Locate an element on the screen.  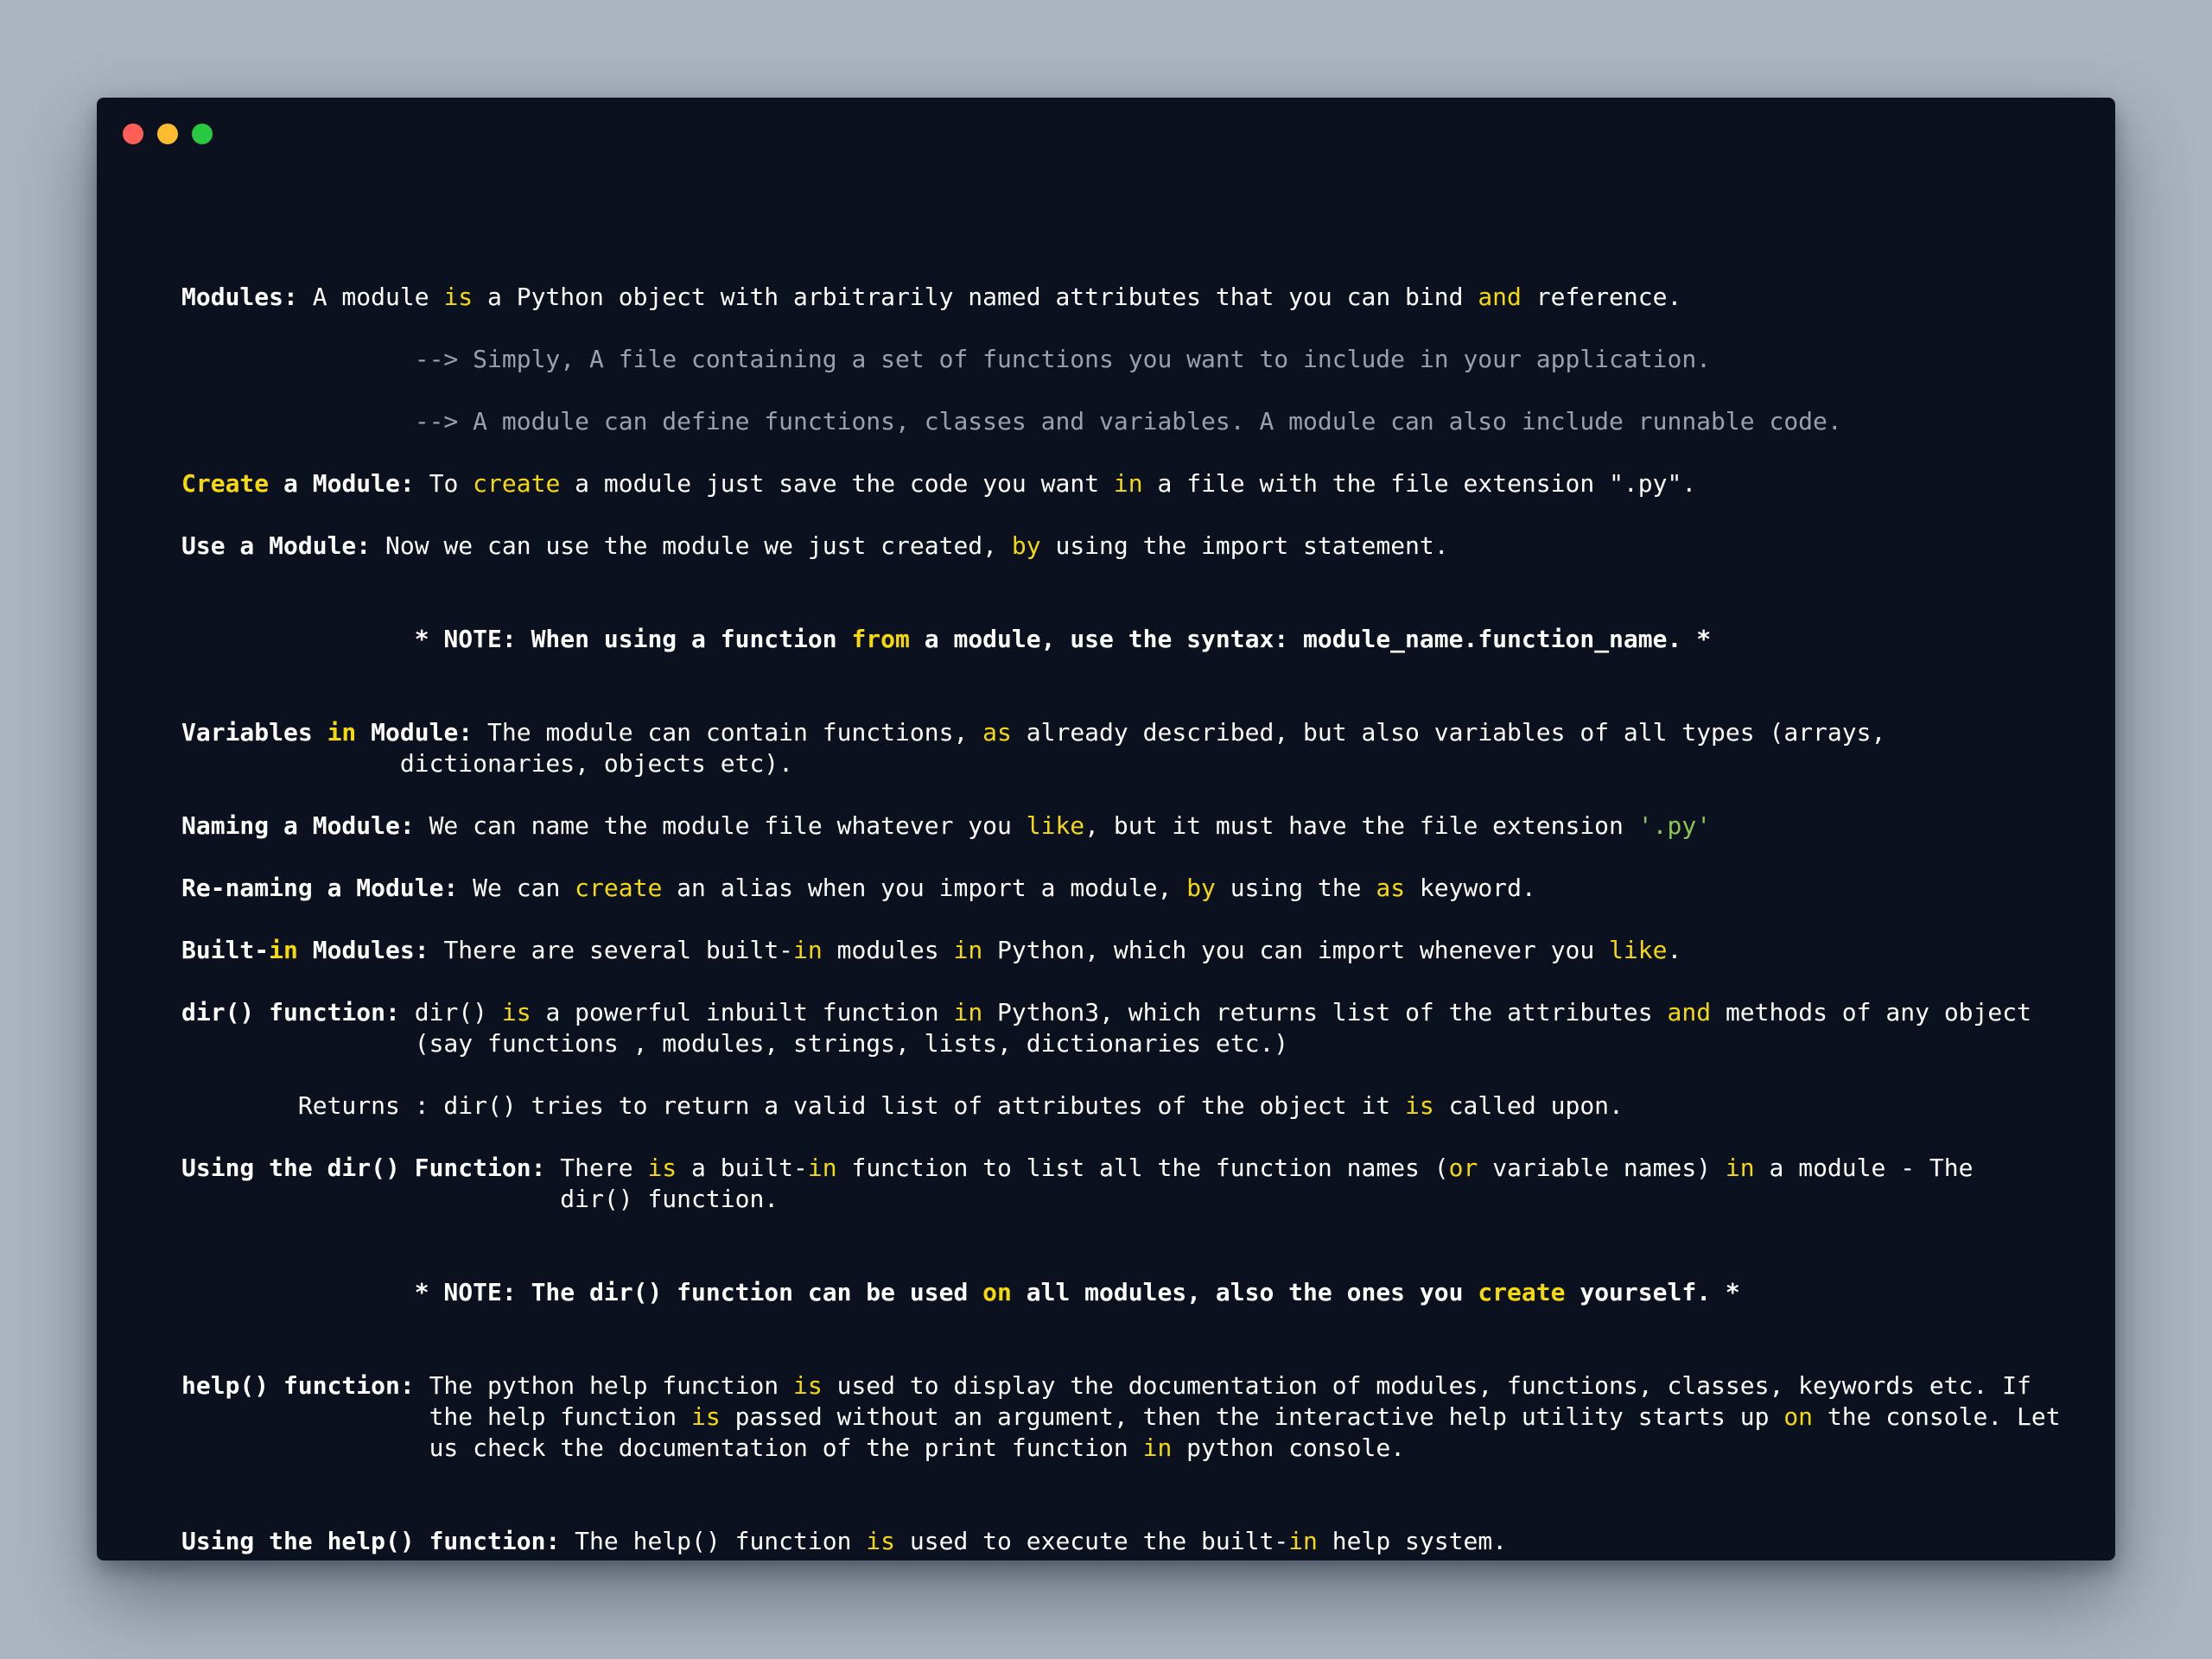
text-segment: The python help function is located at coordinates (604, 1385).